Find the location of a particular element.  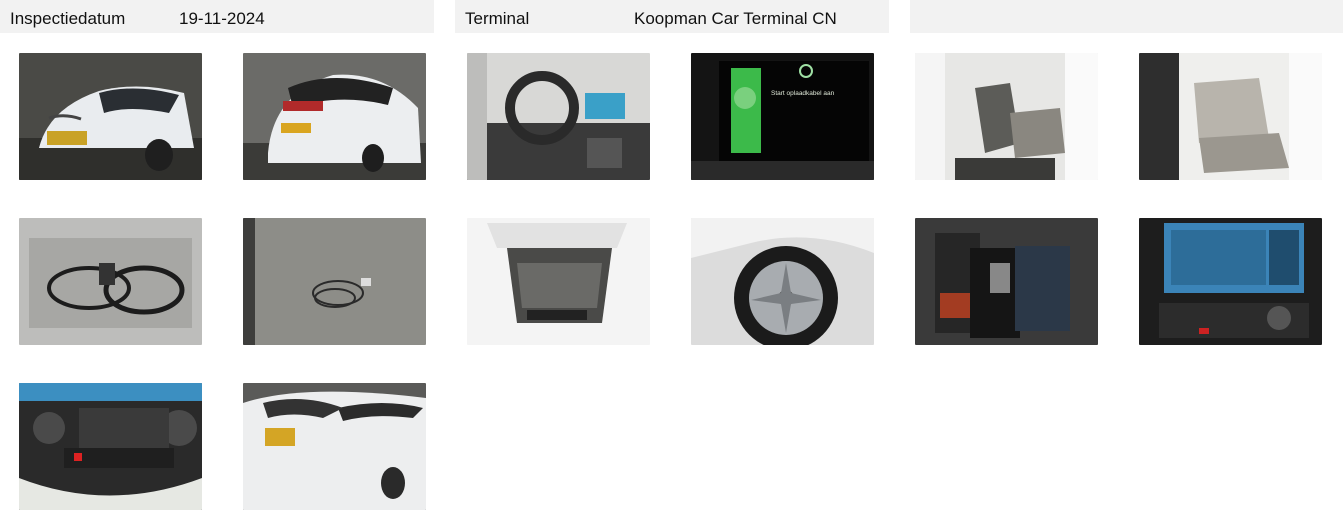

photo-instrument-cluster: Start oplaadkabel aan is located at coordinates (782, 116).